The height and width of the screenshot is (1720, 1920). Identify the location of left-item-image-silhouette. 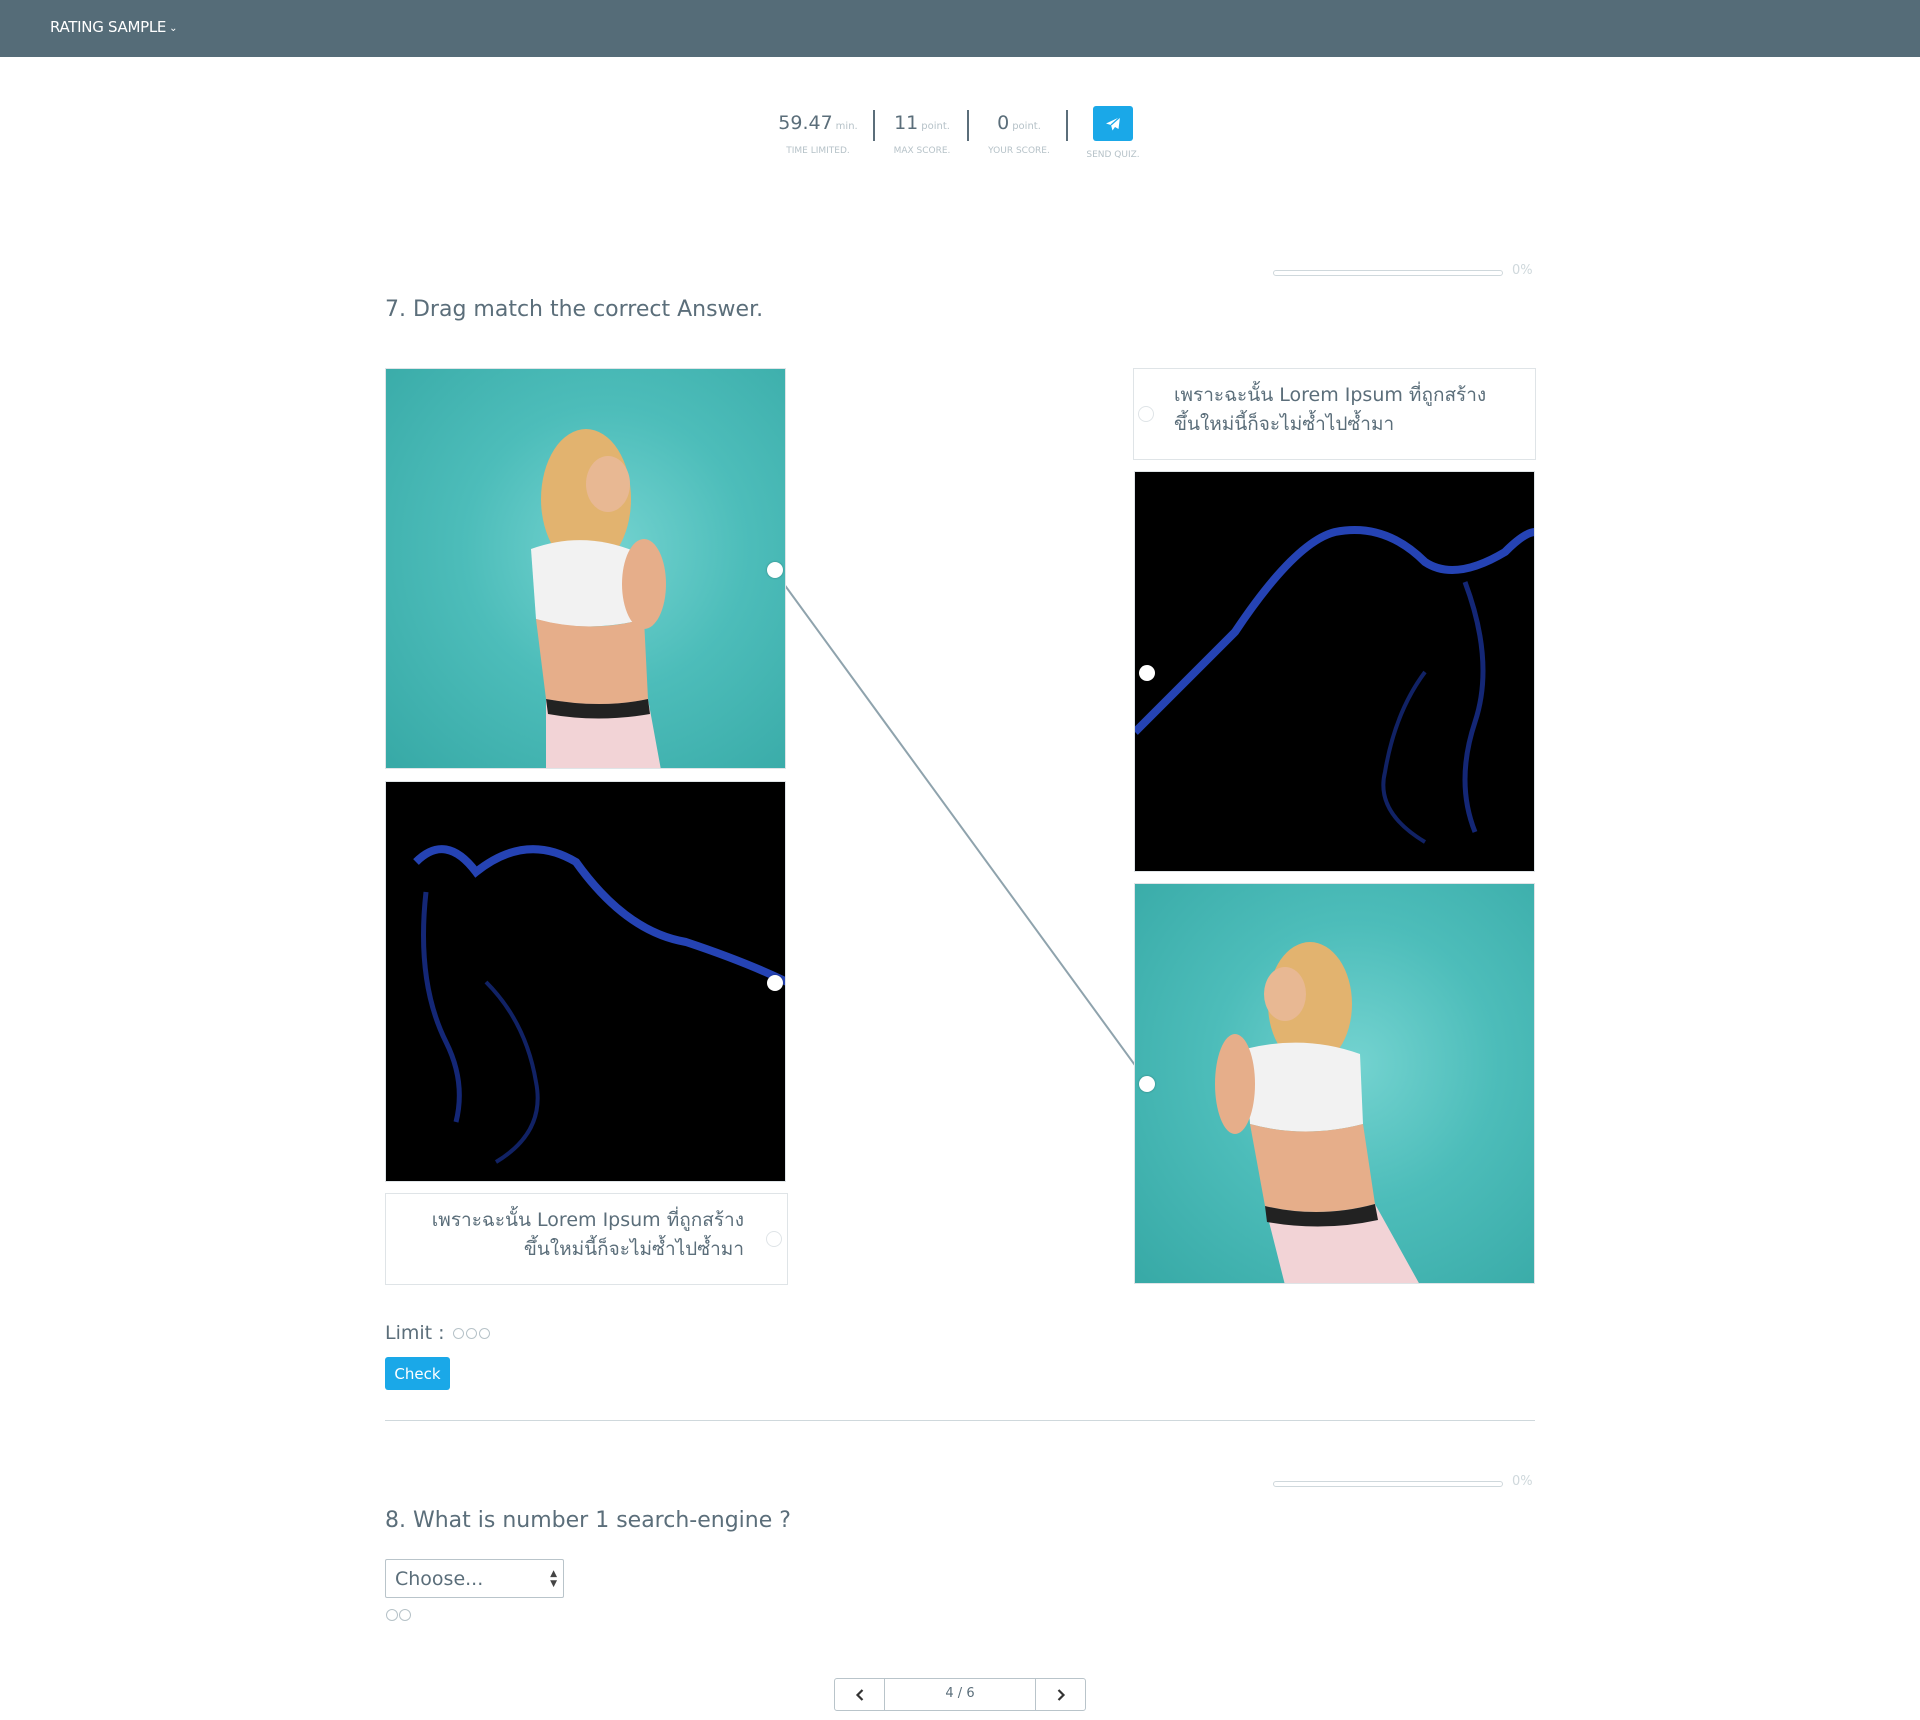
(585, 981).